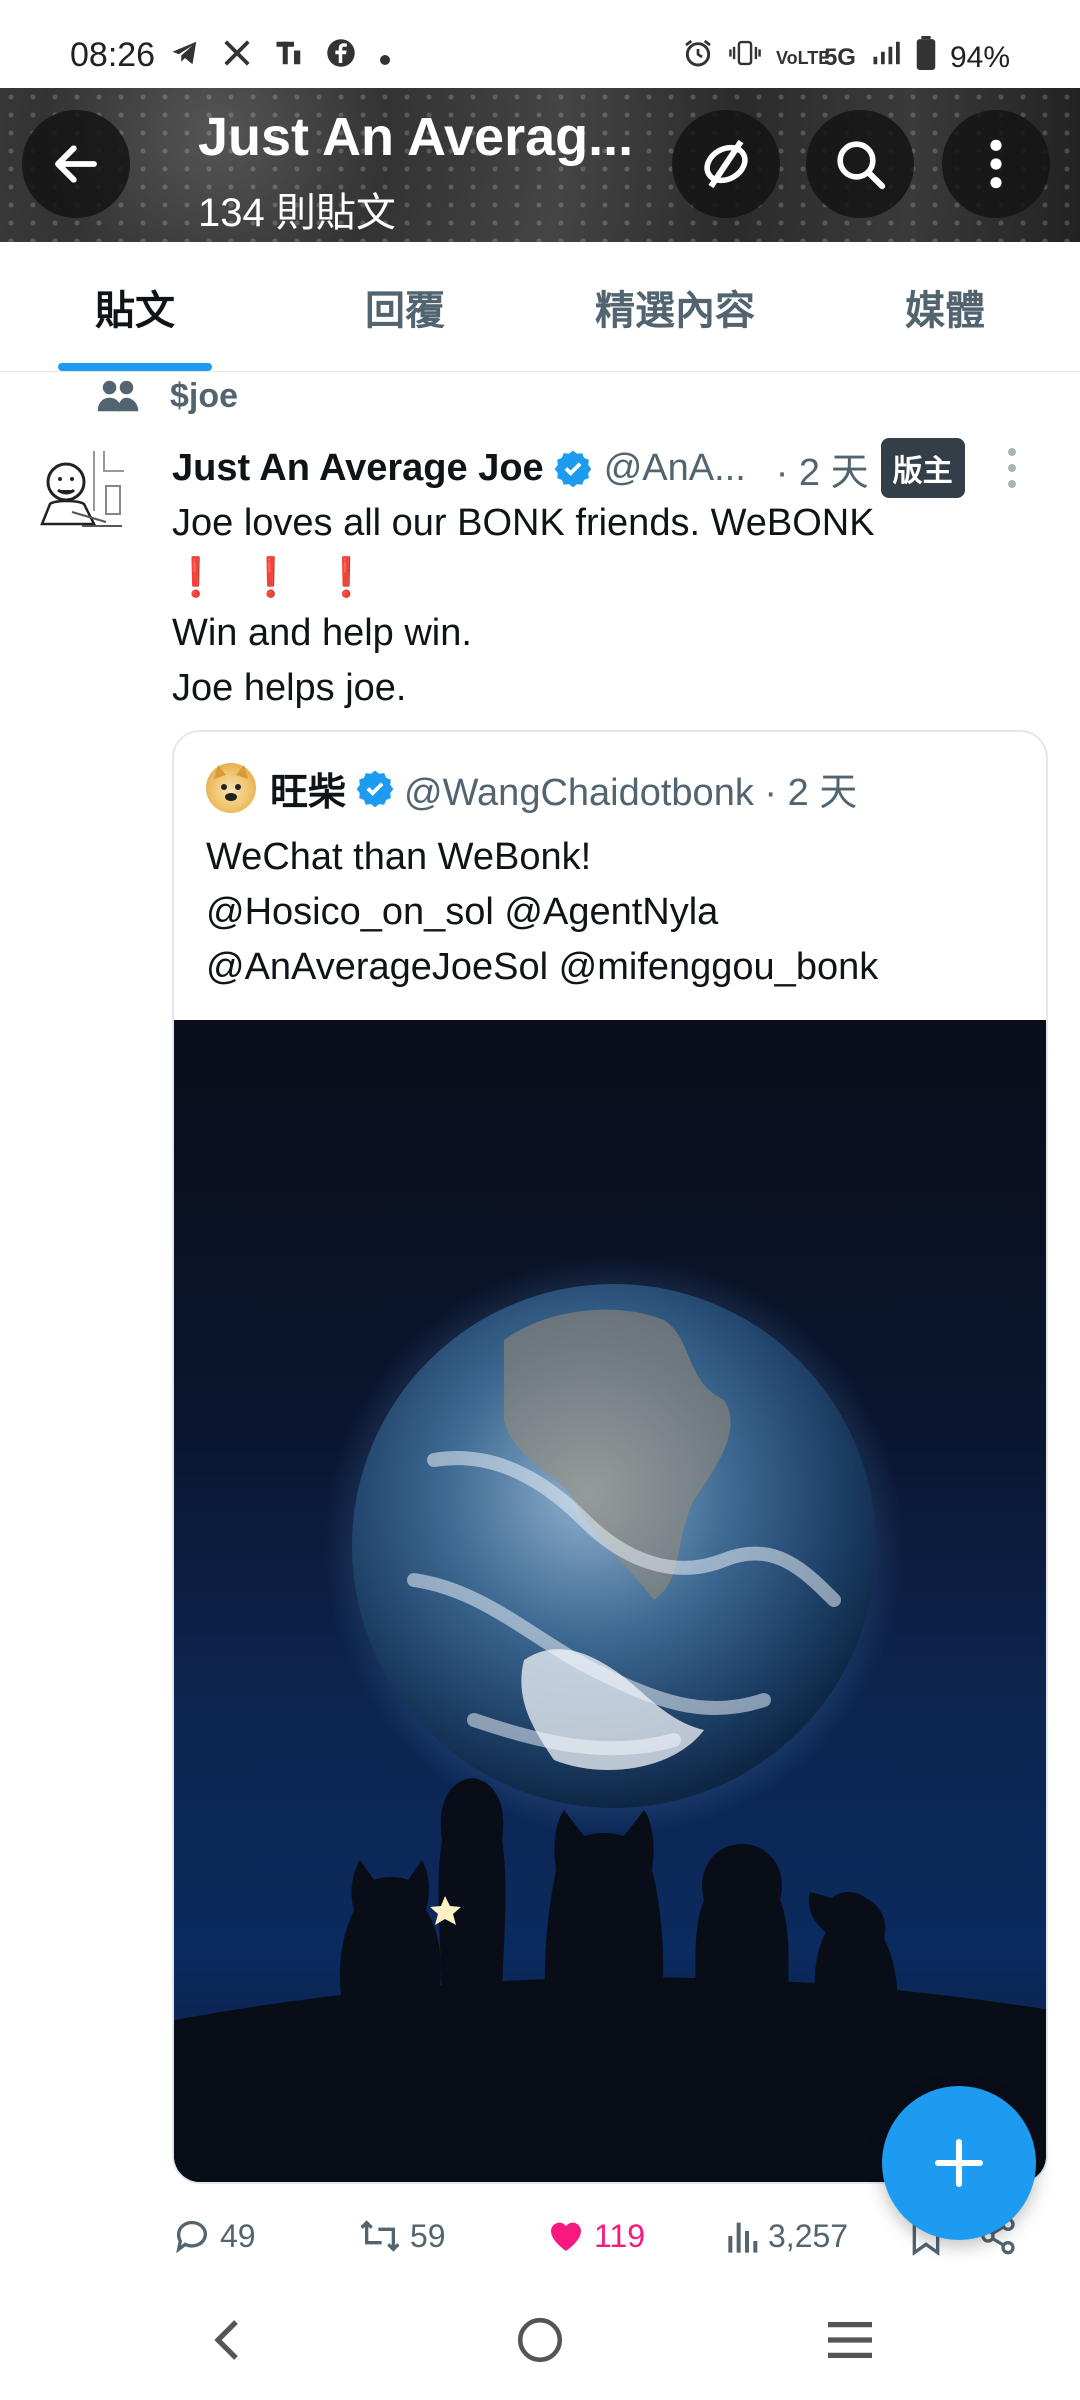 This screenshot has height=2400, width=1080. I want to click on signal-icon, so click(886, 57).